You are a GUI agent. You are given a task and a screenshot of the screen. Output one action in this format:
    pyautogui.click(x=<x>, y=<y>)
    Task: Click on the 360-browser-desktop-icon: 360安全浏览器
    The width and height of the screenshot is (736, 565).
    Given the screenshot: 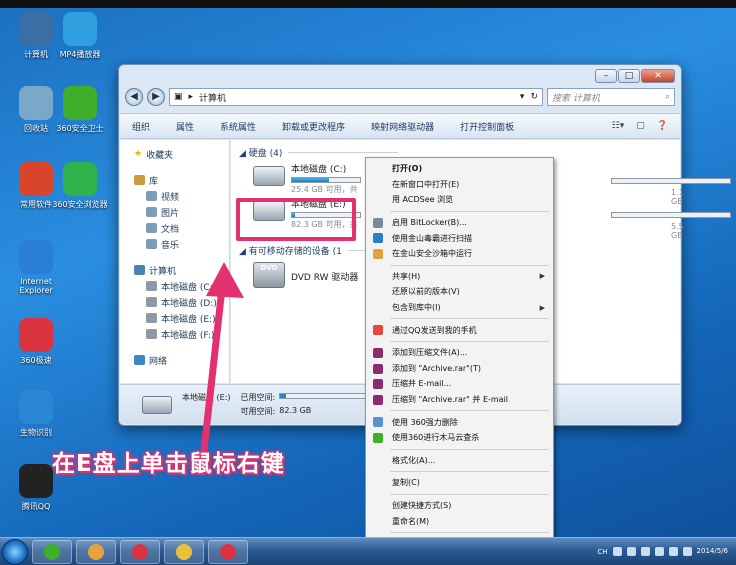 What is the action you would take?
    pyautogui.click(x=80, y=186)
    